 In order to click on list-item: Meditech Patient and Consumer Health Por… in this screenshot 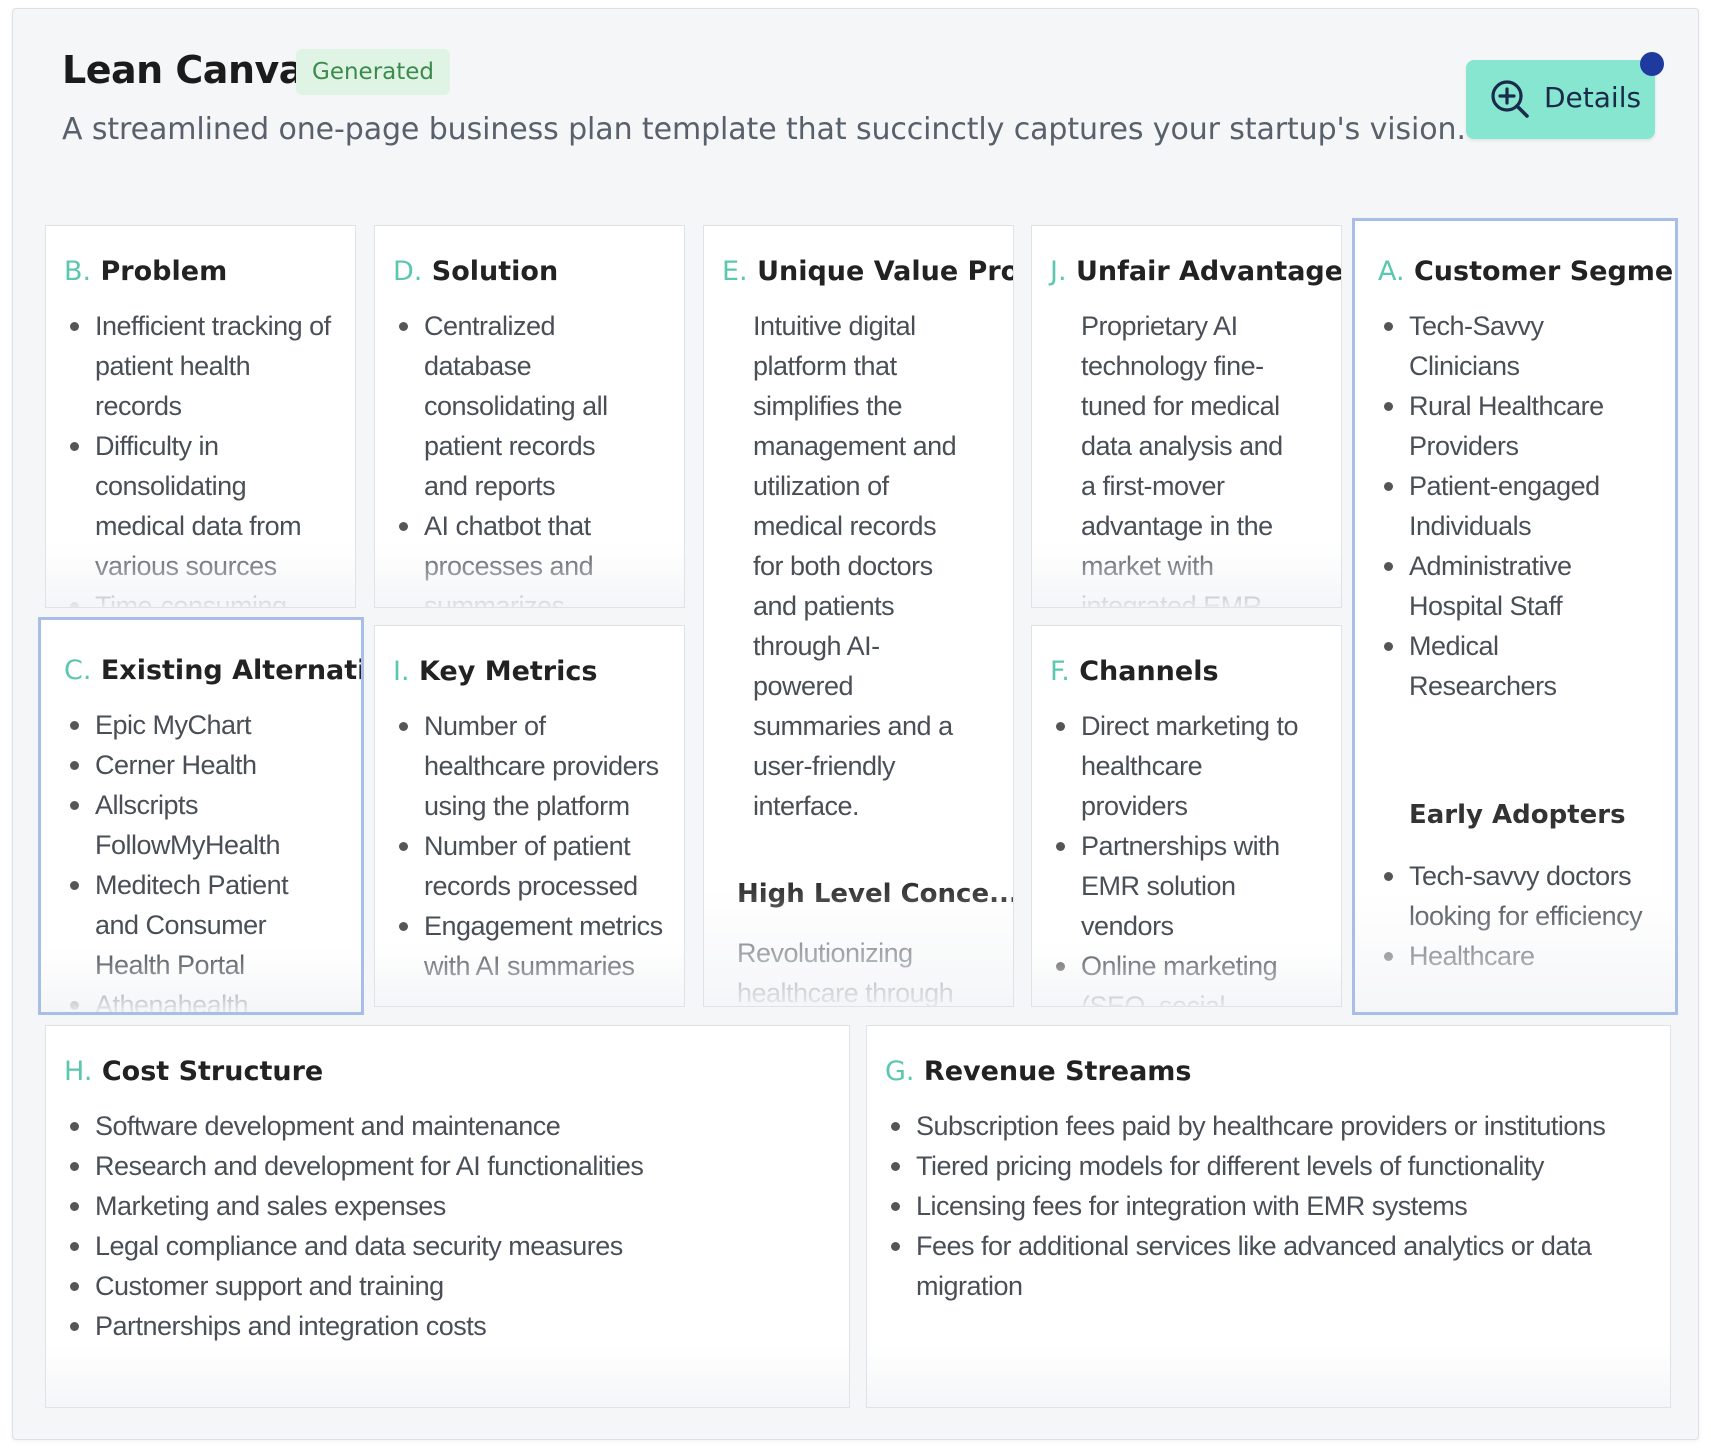, I will do `click(202, 925)`.